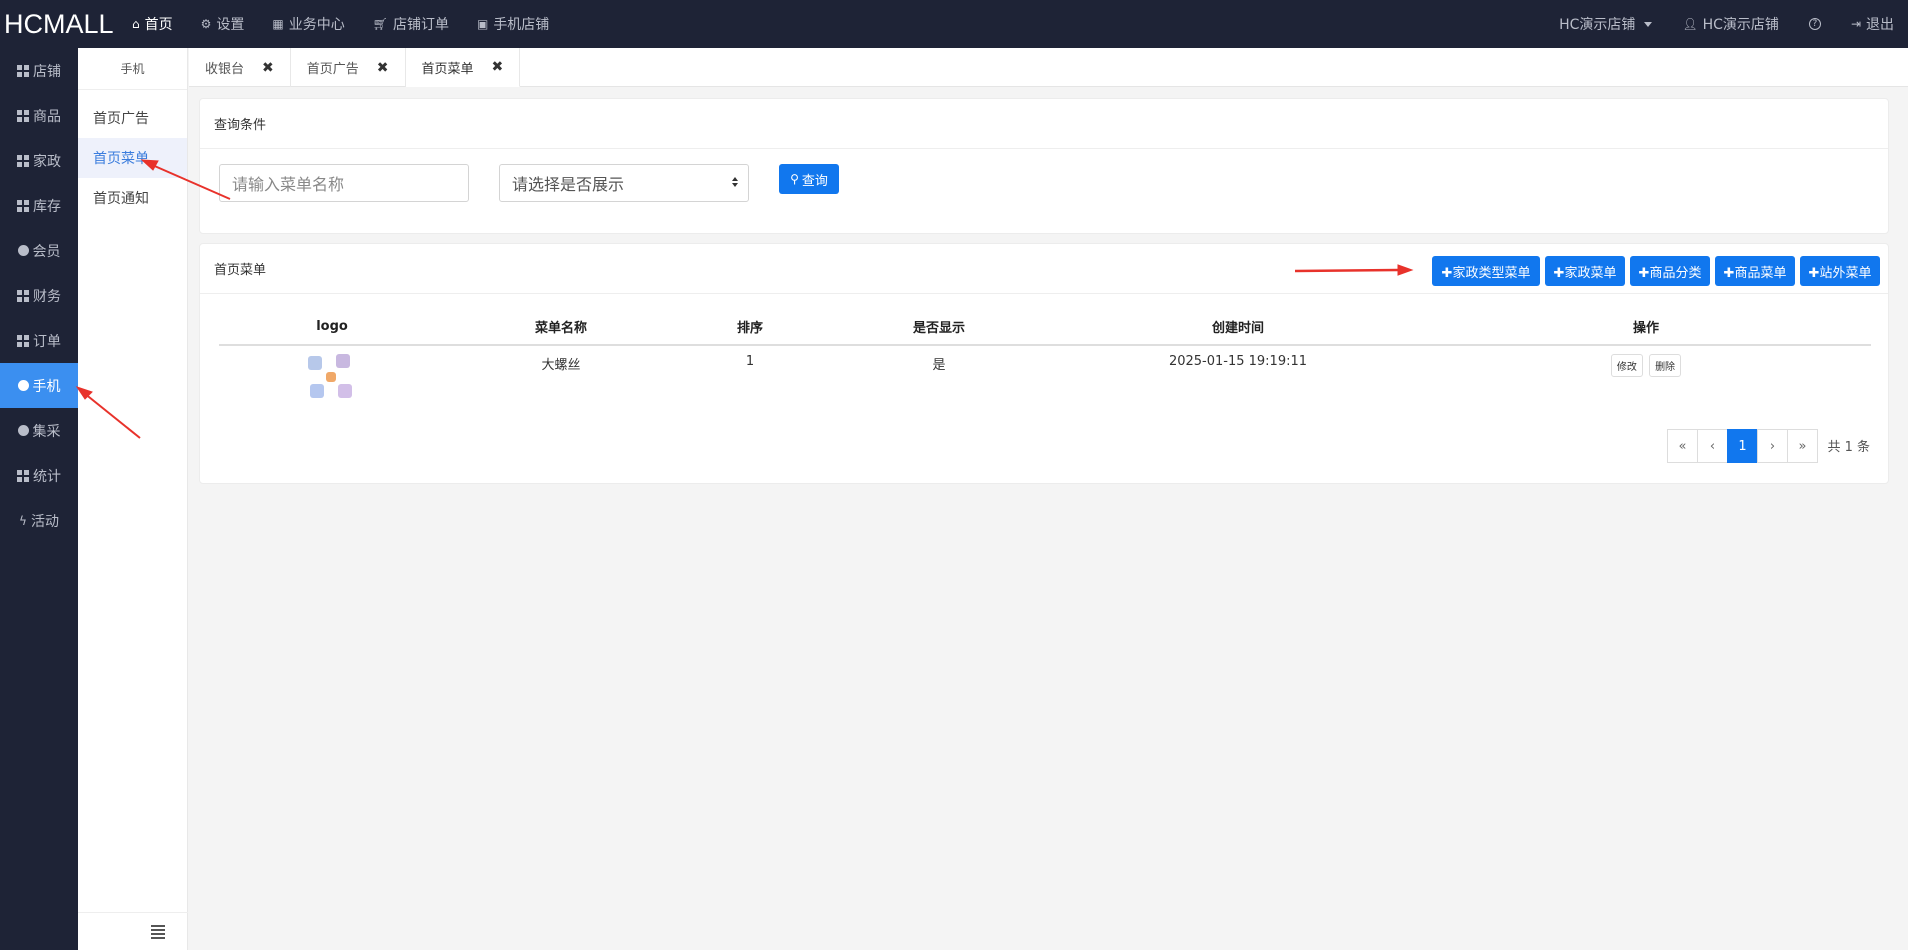  I want to click on main-sidebar: 店铺 商品 家政 库存 会员 财务 订单 手机 集采 统计 ϟ 活动, so click(39, 499).